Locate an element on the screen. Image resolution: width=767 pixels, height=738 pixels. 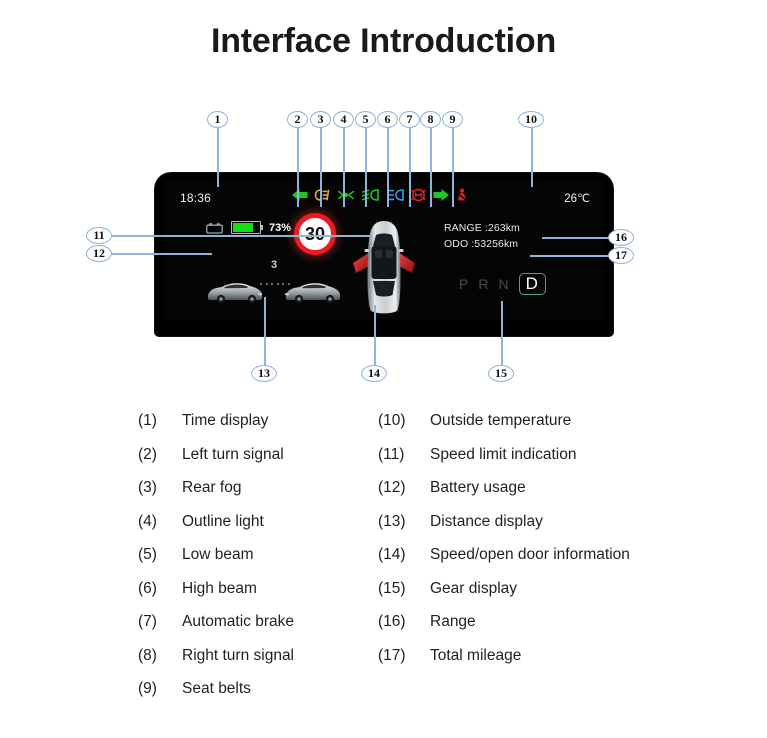
legend-label: Distance display is located at coordinates (486, 521).